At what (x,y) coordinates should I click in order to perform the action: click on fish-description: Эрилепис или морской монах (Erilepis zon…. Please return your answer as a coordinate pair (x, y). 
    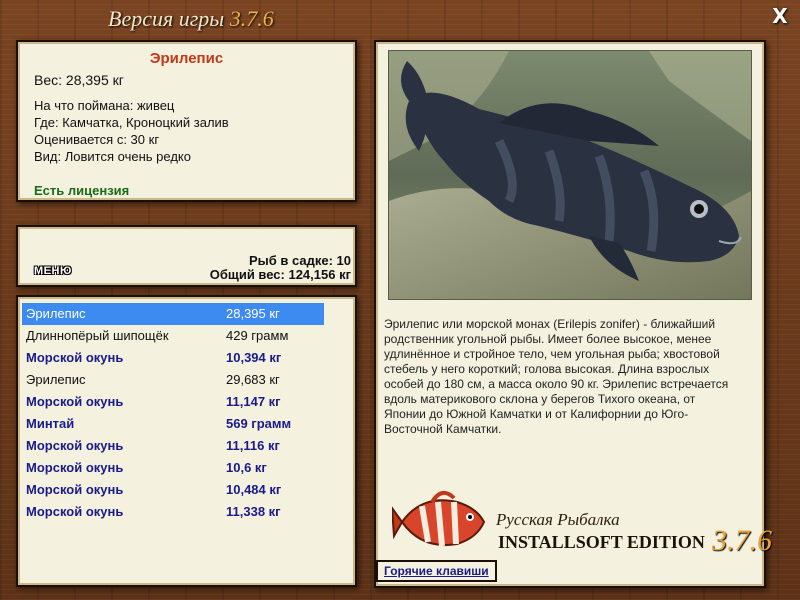
    Looking at the image, I should click on (556, 376).